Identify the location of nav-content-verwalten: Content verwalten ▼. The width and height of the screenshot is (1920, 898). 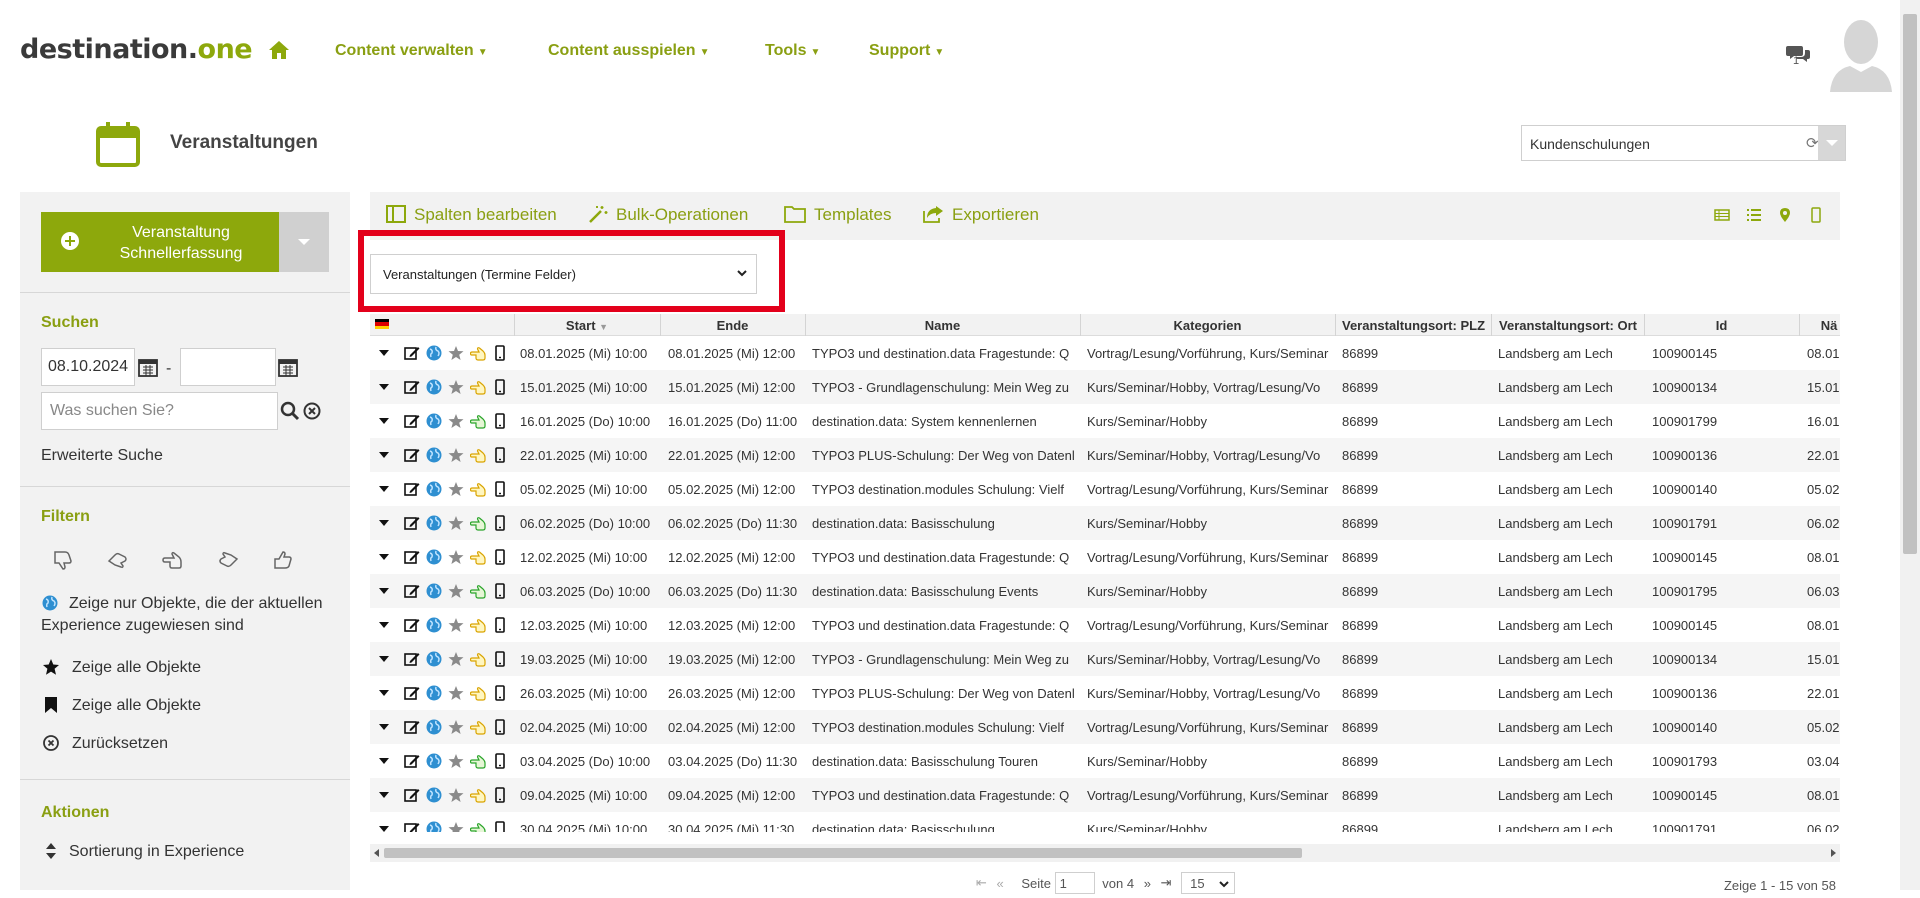
(411, 51).